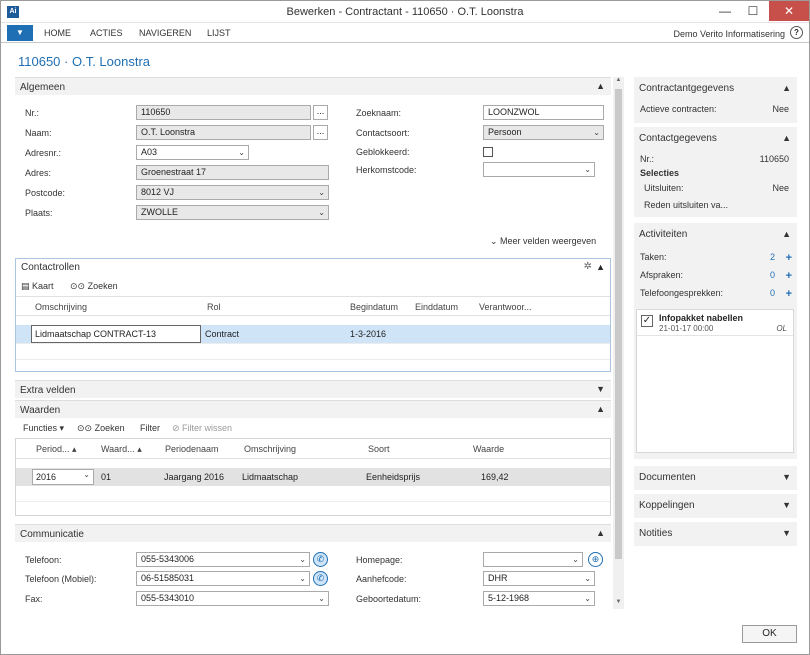 This screenshot has width=810, height=655. What do you see at coordinates (313, 409) in the screenshot?
I see `fasttab-waarden: Waarden ▲` at bounding box center [313, 409].